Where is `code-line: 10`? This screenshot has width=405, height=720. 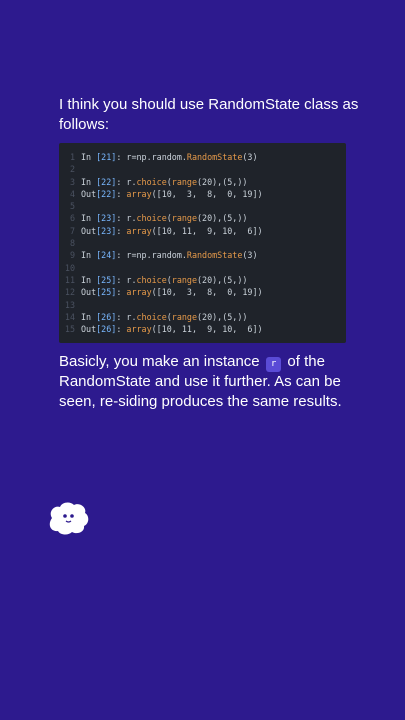
code-line: 10 is located at coordinates (202, 268).